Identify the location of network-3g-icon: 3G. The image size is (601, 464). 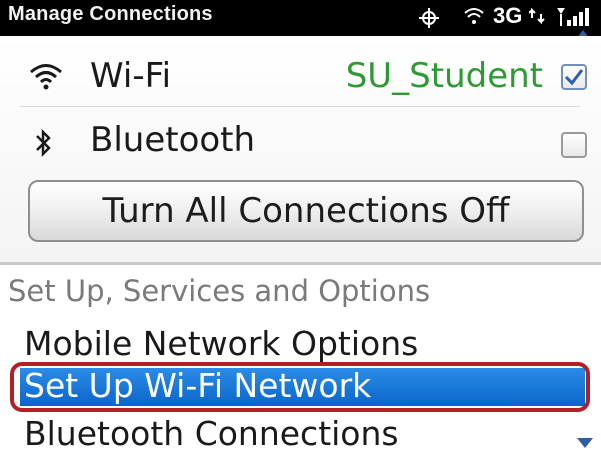
(508, 15).